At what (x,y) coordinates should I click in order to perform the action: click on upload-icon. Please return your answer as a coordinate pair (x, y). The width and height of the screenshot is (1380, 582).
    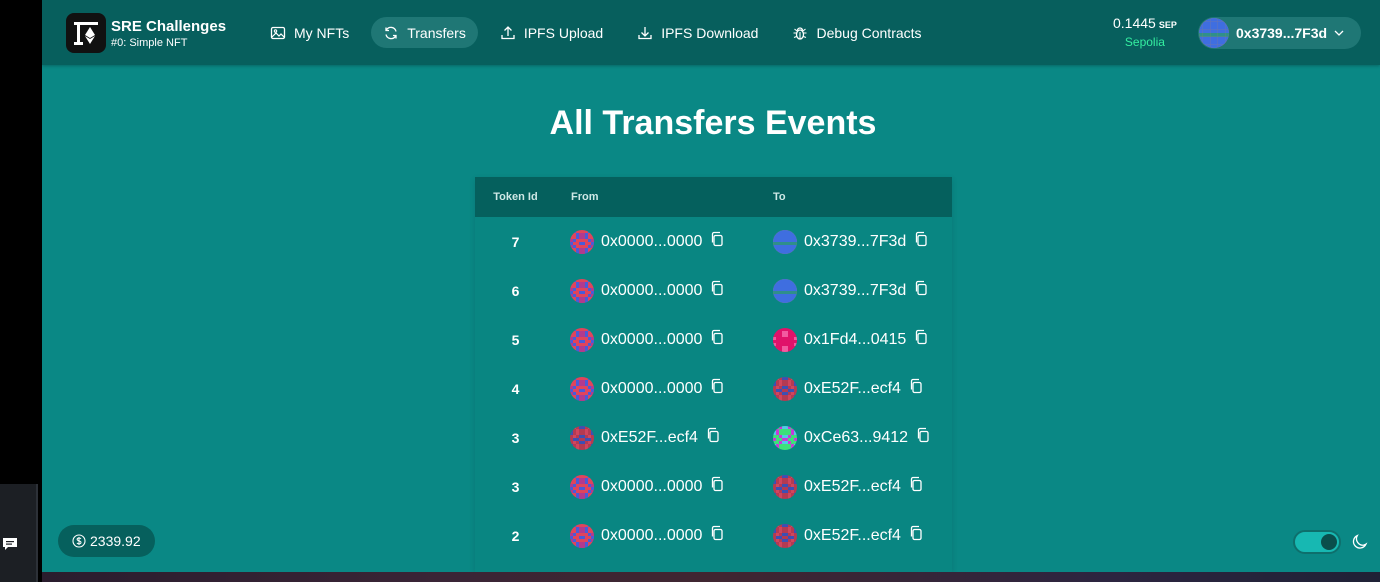
    Looking at the image, I should click on (508, 32).